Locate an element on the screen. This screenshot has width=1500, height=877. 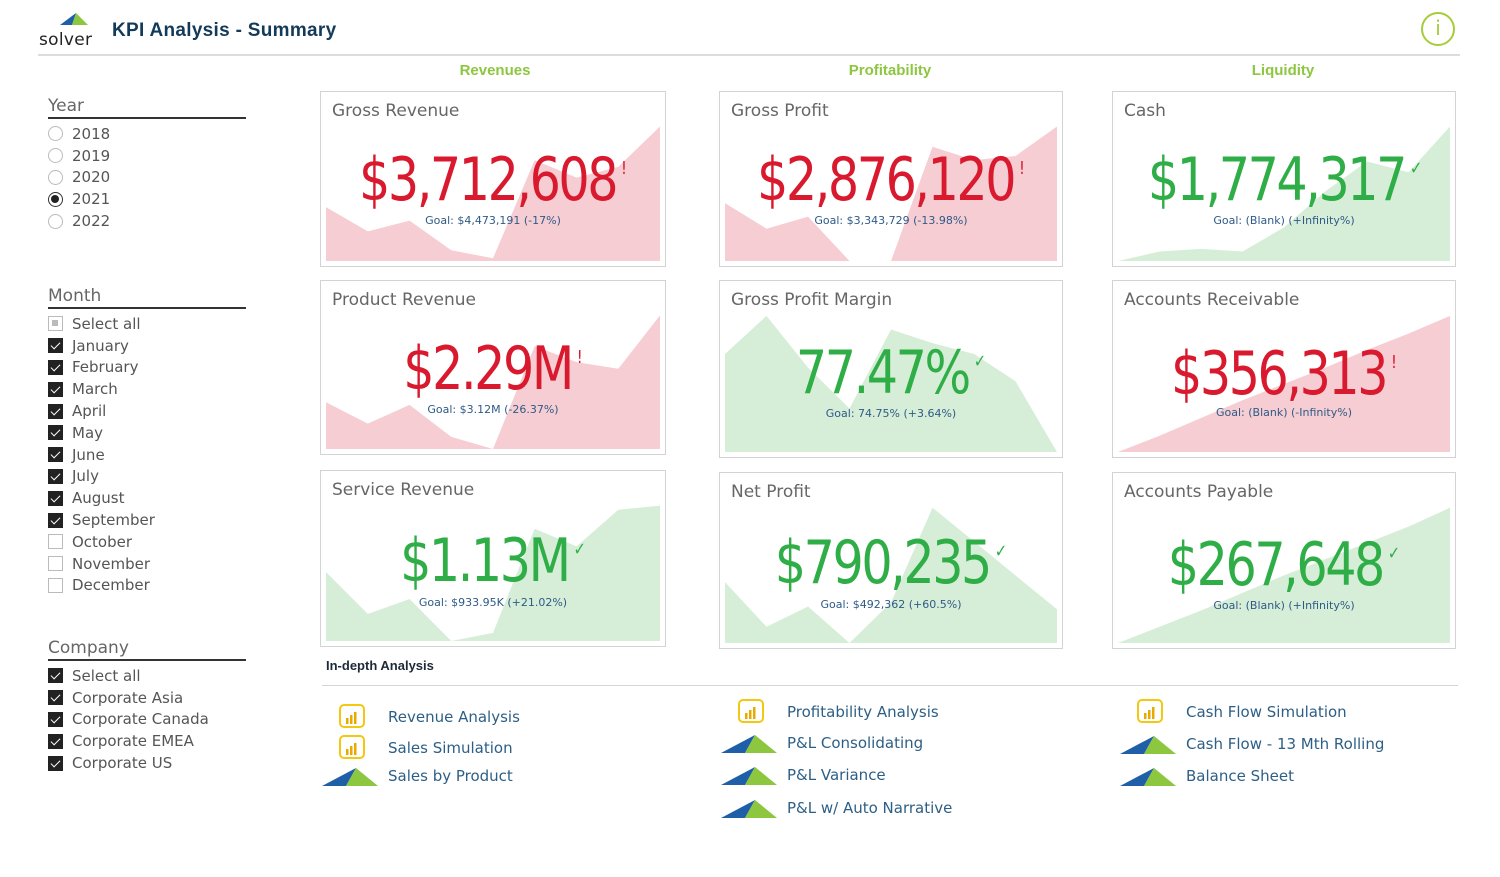
month-option: September is located at coordinates (147, 520).